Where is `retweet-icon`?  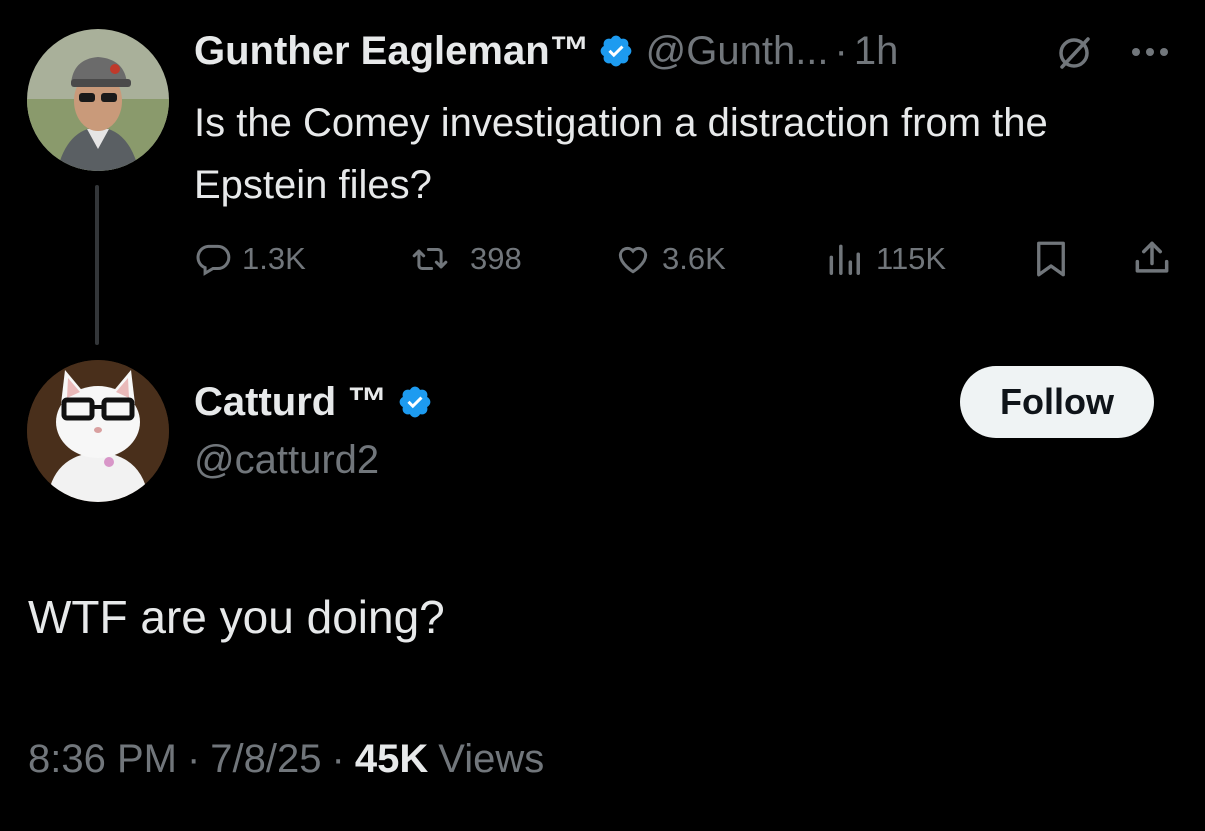 retweet-icon is located at coordinates (430, 259).